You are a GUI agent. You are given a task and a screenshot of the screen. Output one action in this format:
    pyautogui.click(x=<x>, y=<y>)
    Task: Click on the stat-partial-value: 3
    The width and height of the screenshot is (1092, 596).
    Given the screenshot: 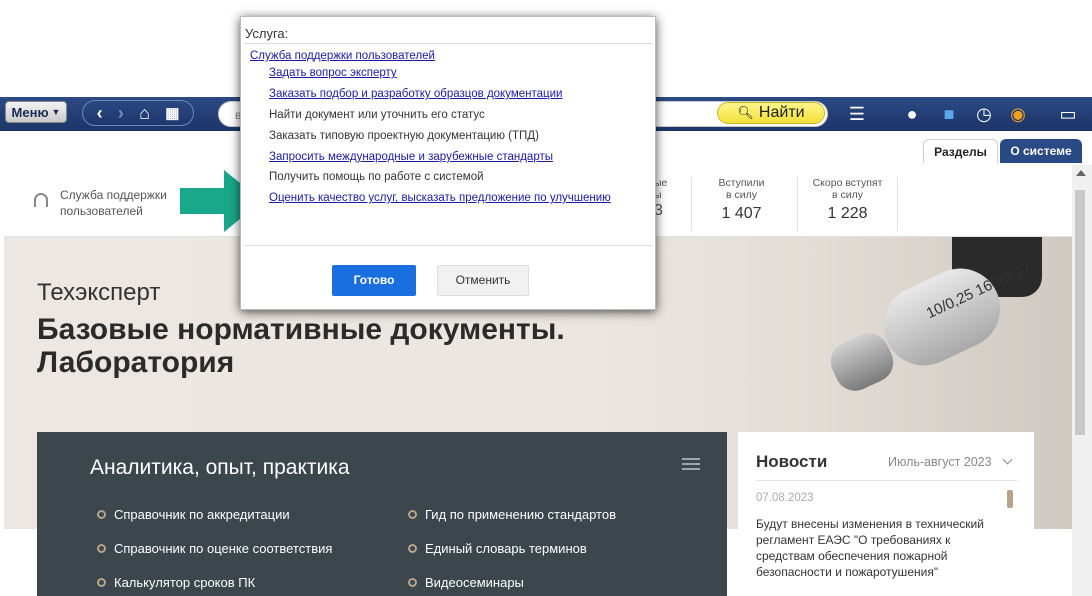 What is the action you would take?
    pyautogui.click(x=658, y=210)
    